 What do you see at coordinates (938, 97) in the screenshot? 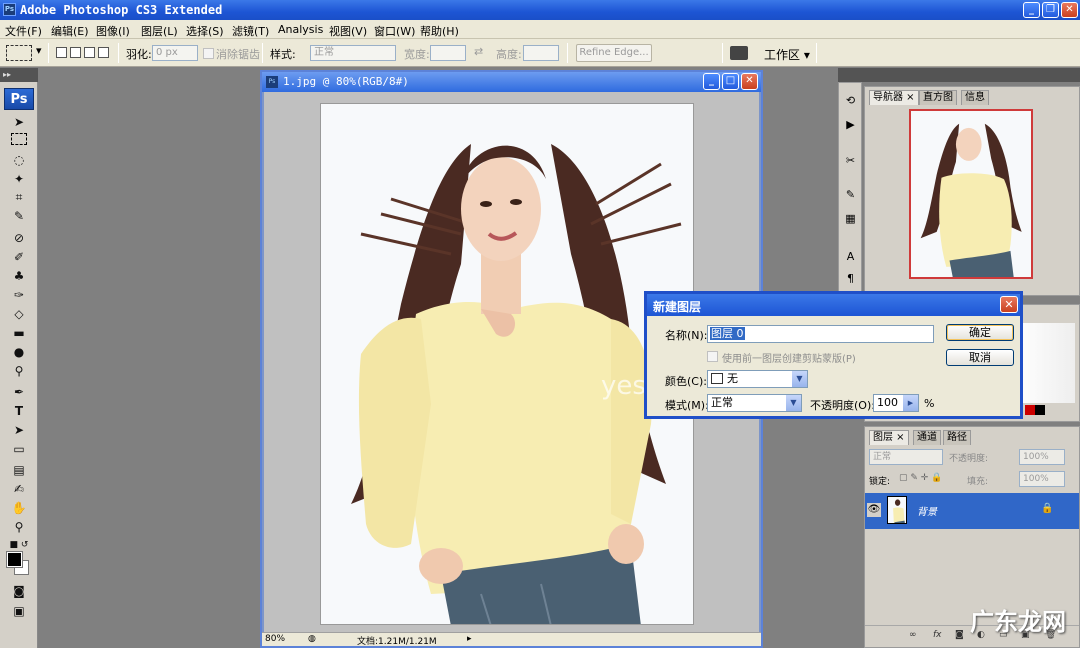
I see `tab-histogram: 直方图` at bounding box center [938, 97].